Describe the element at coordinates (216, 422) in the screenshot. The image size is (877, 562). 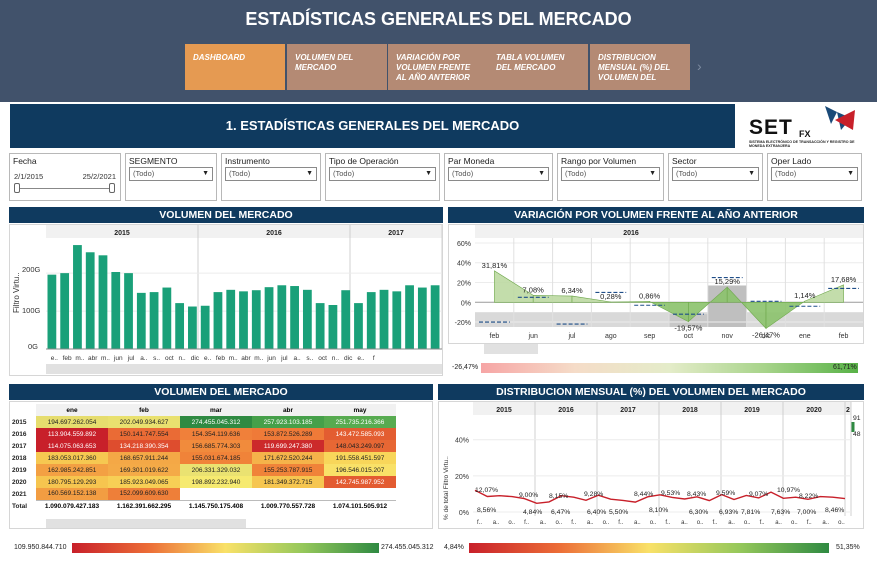
I see `table-cell: 274.455.045.312` at that location.